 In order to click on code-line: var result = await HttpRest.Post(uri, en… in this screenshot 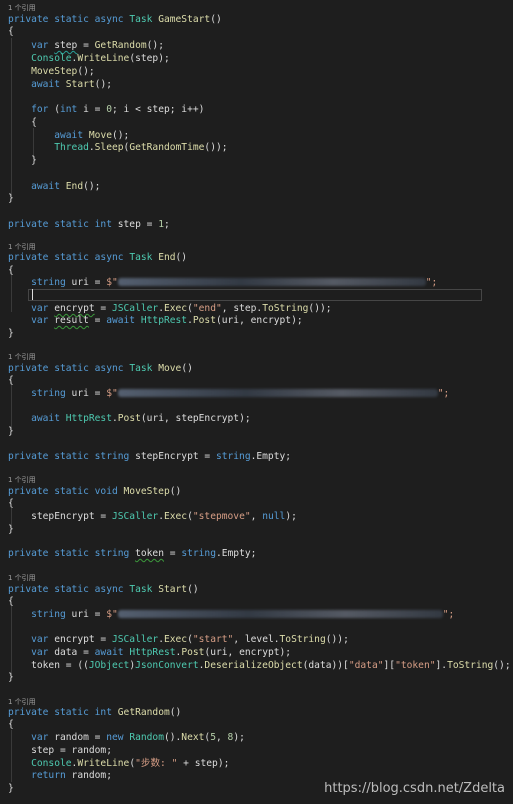, I will do `click(167, 320)`.